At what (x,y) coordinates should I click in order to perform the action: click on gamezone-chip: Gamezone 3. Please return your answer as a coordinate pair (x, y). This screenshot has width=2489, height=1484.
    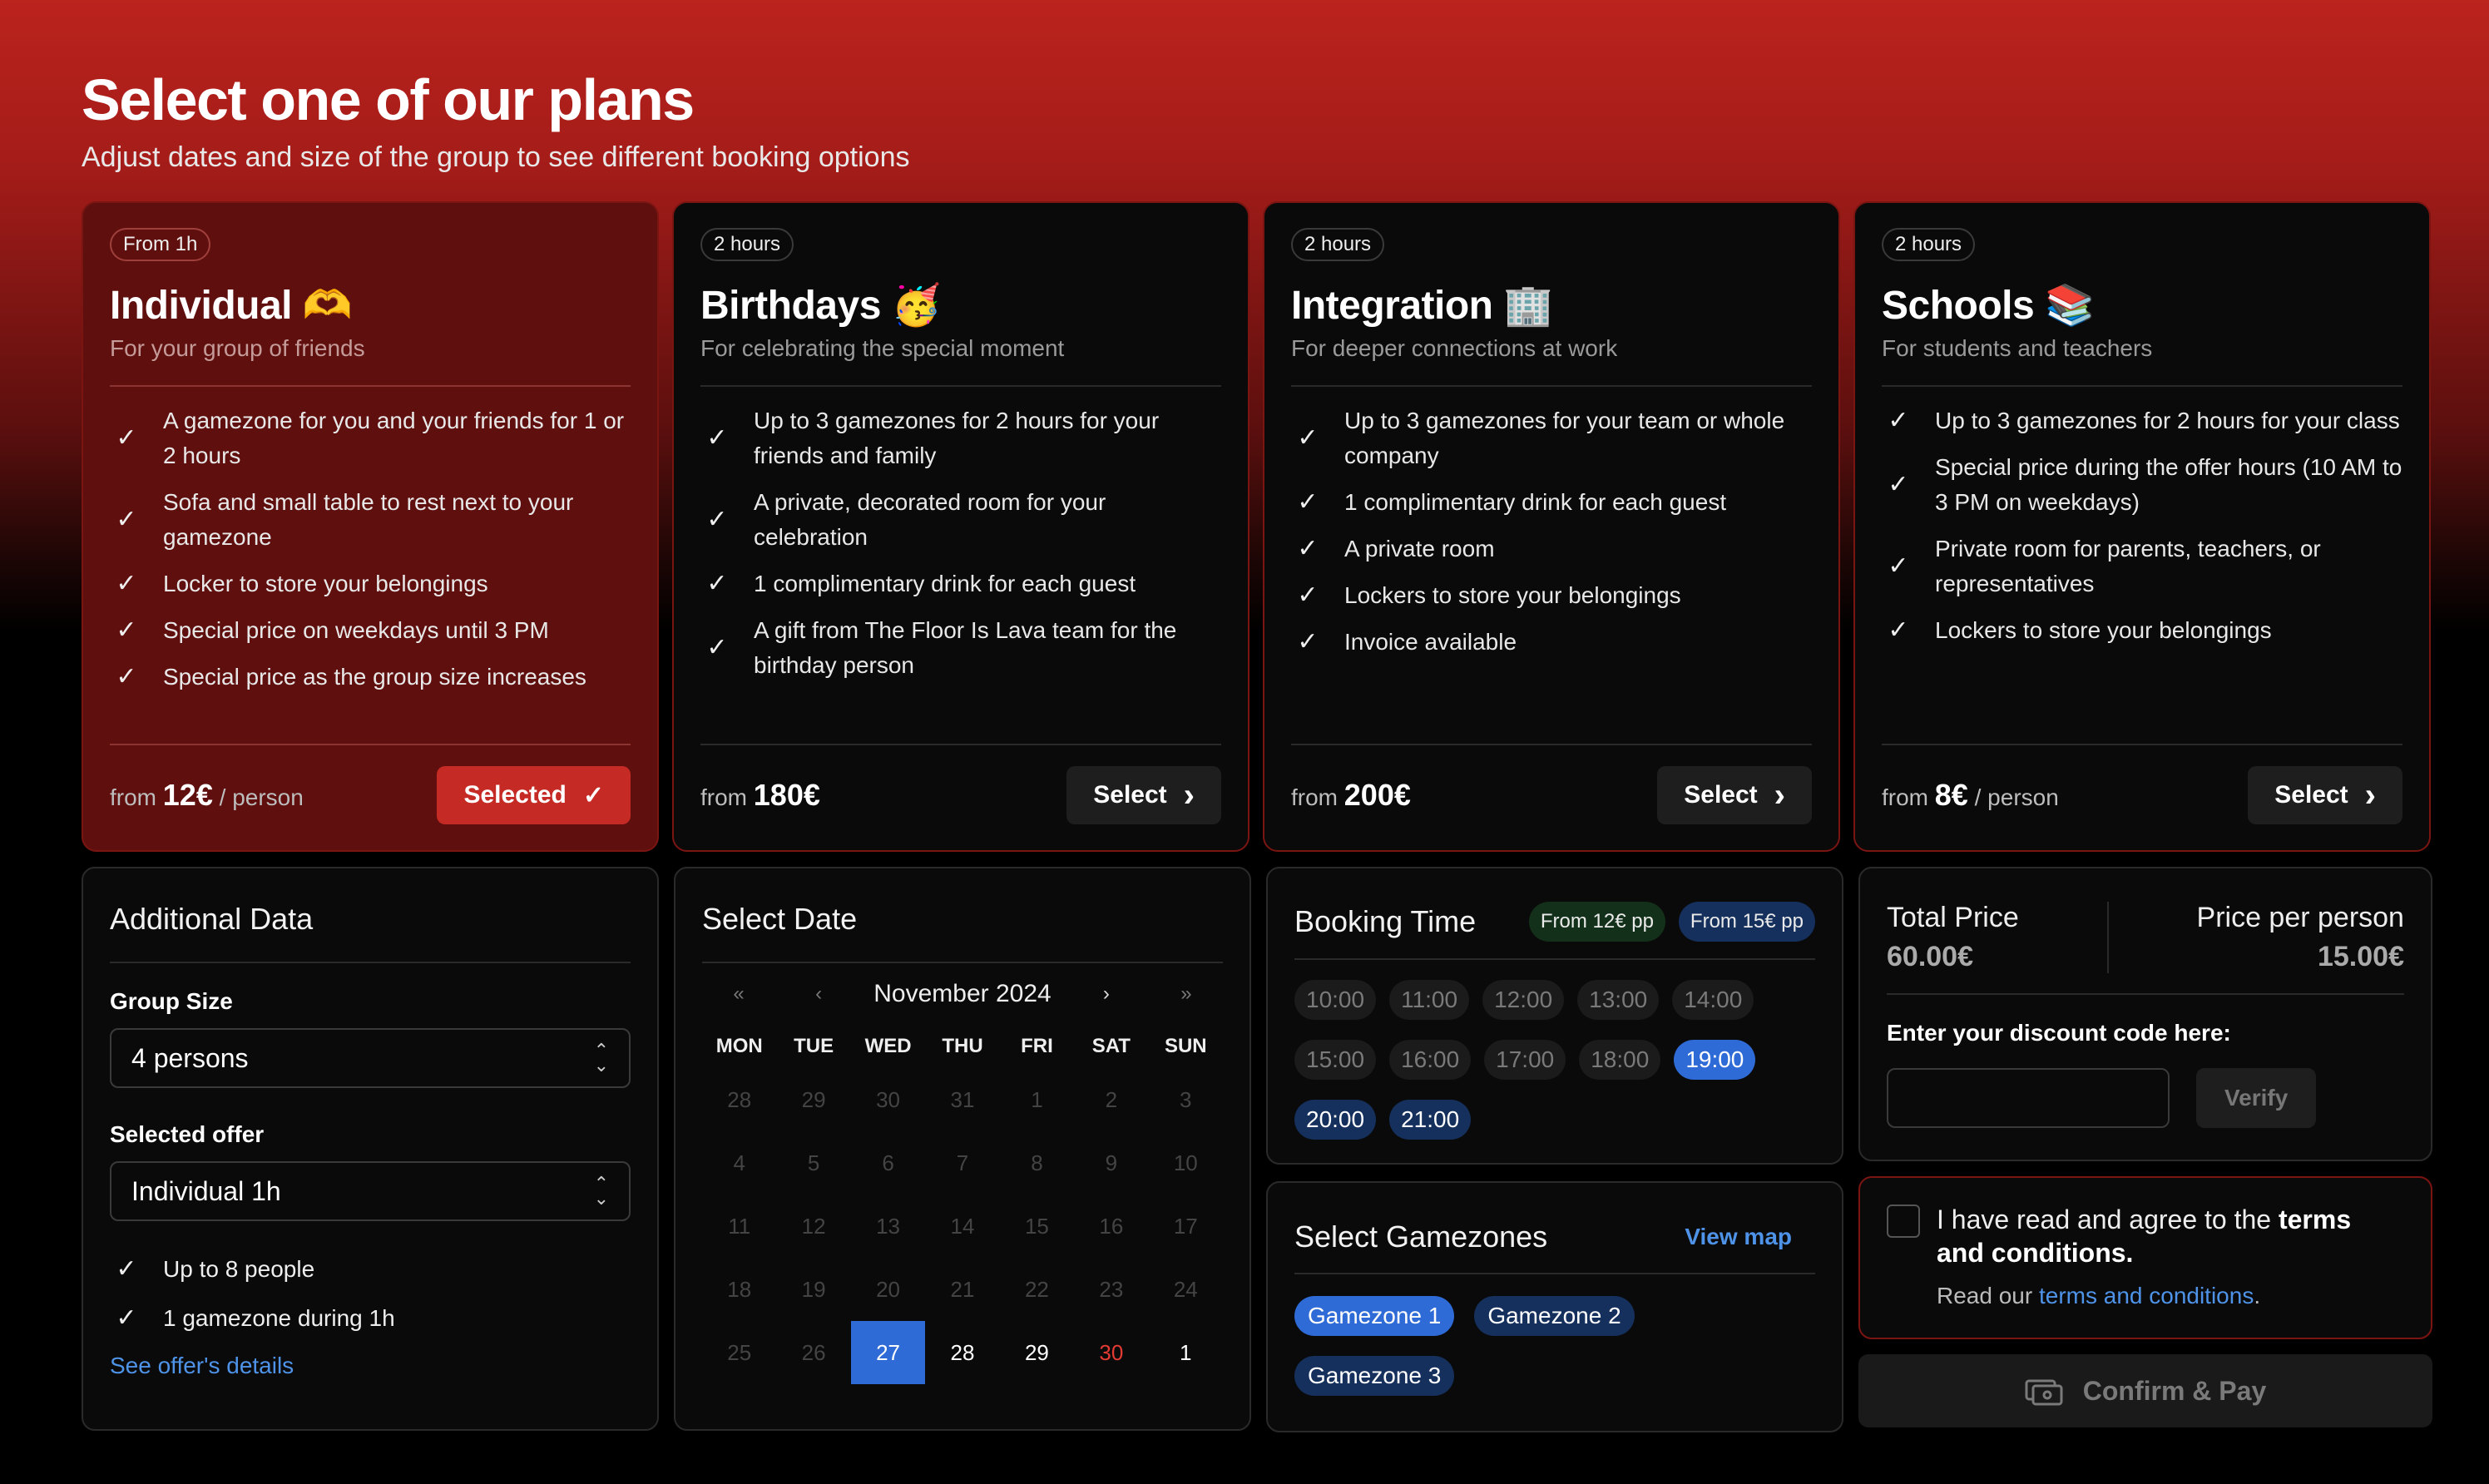
    Looking at the image, I should click on (1374, 1376).